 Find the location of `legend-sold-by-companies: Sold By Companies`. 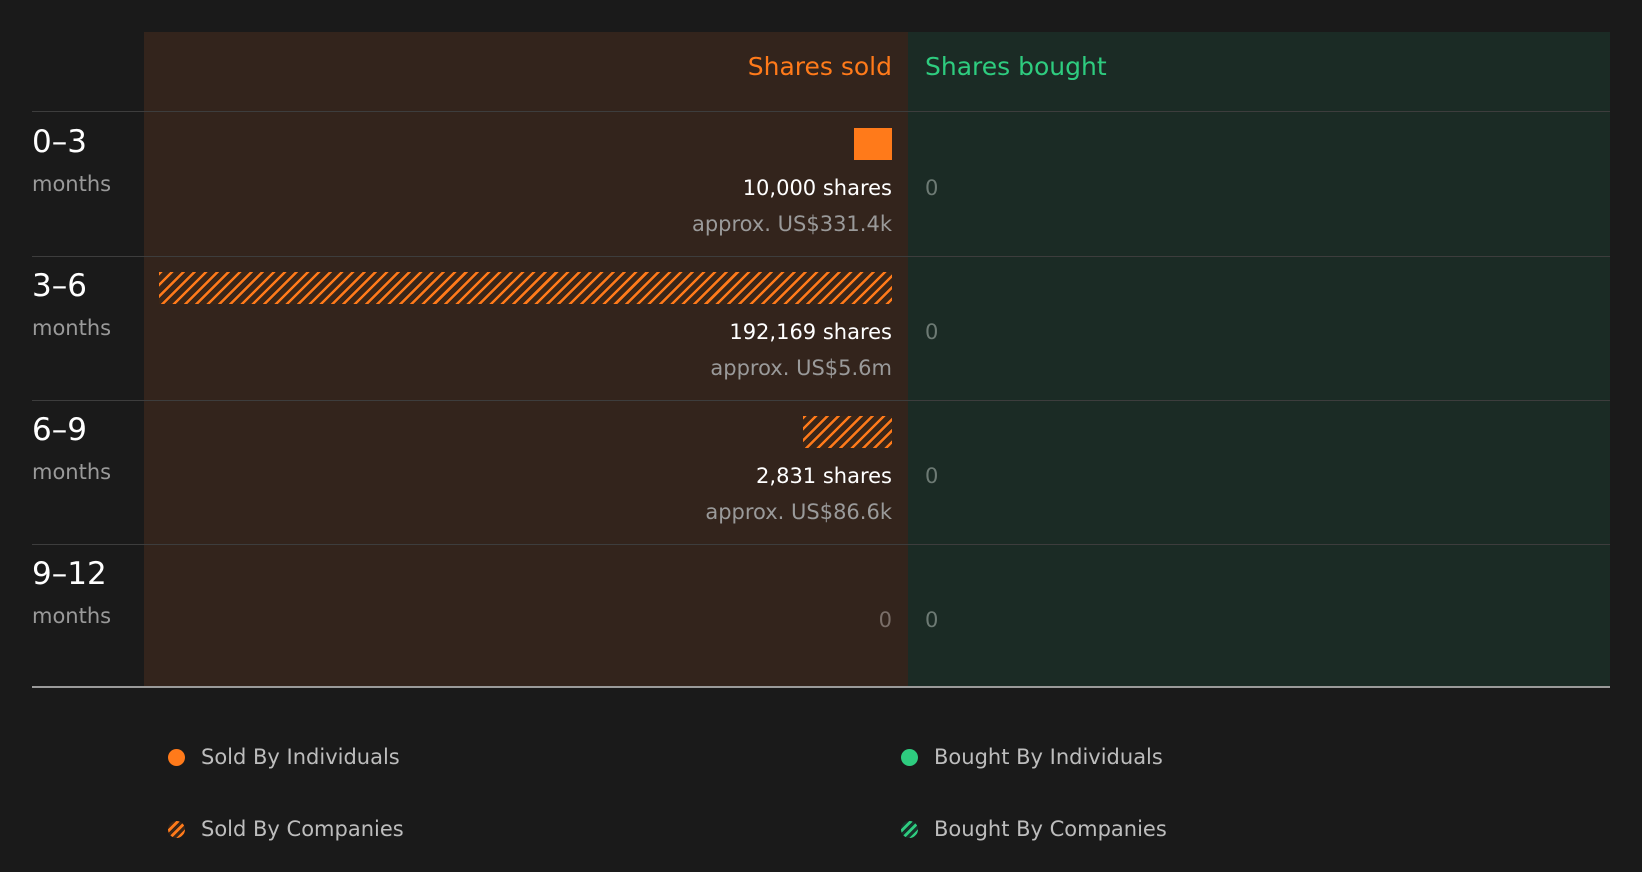

legend-sold-by-companies: Sold By Companies is located at coordinates (286, 829).